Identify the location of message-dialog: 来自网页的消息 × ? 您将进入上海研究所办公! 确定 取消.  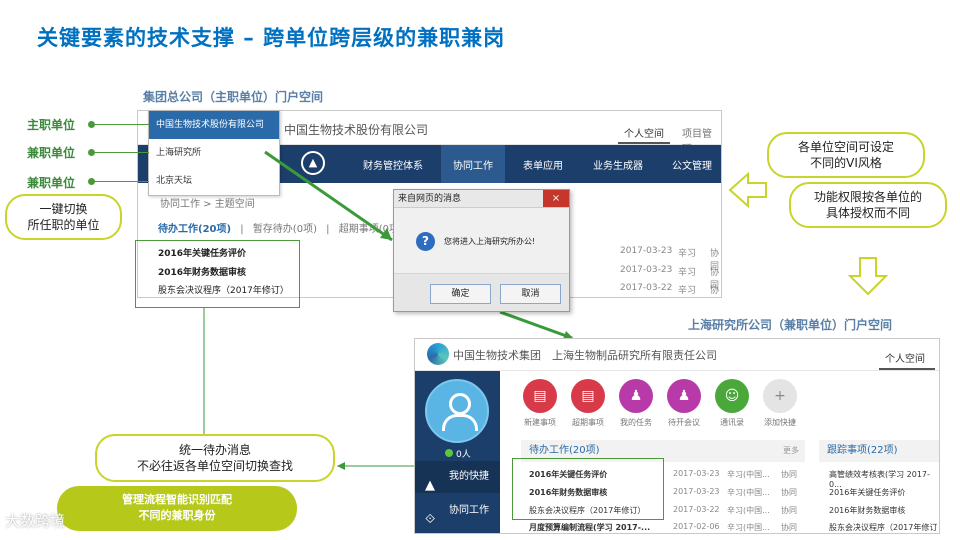
(481, 250).